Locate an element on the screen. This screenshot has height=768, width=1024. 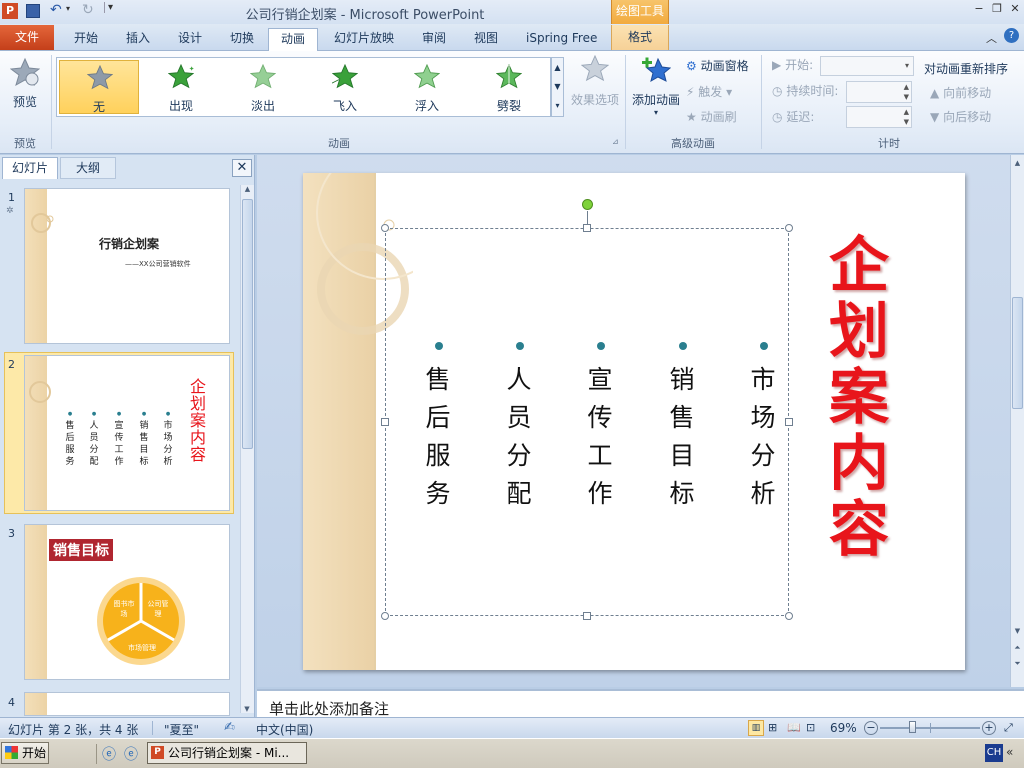
tab-ispring: iSpring Free is located at coordinates (561, 39).